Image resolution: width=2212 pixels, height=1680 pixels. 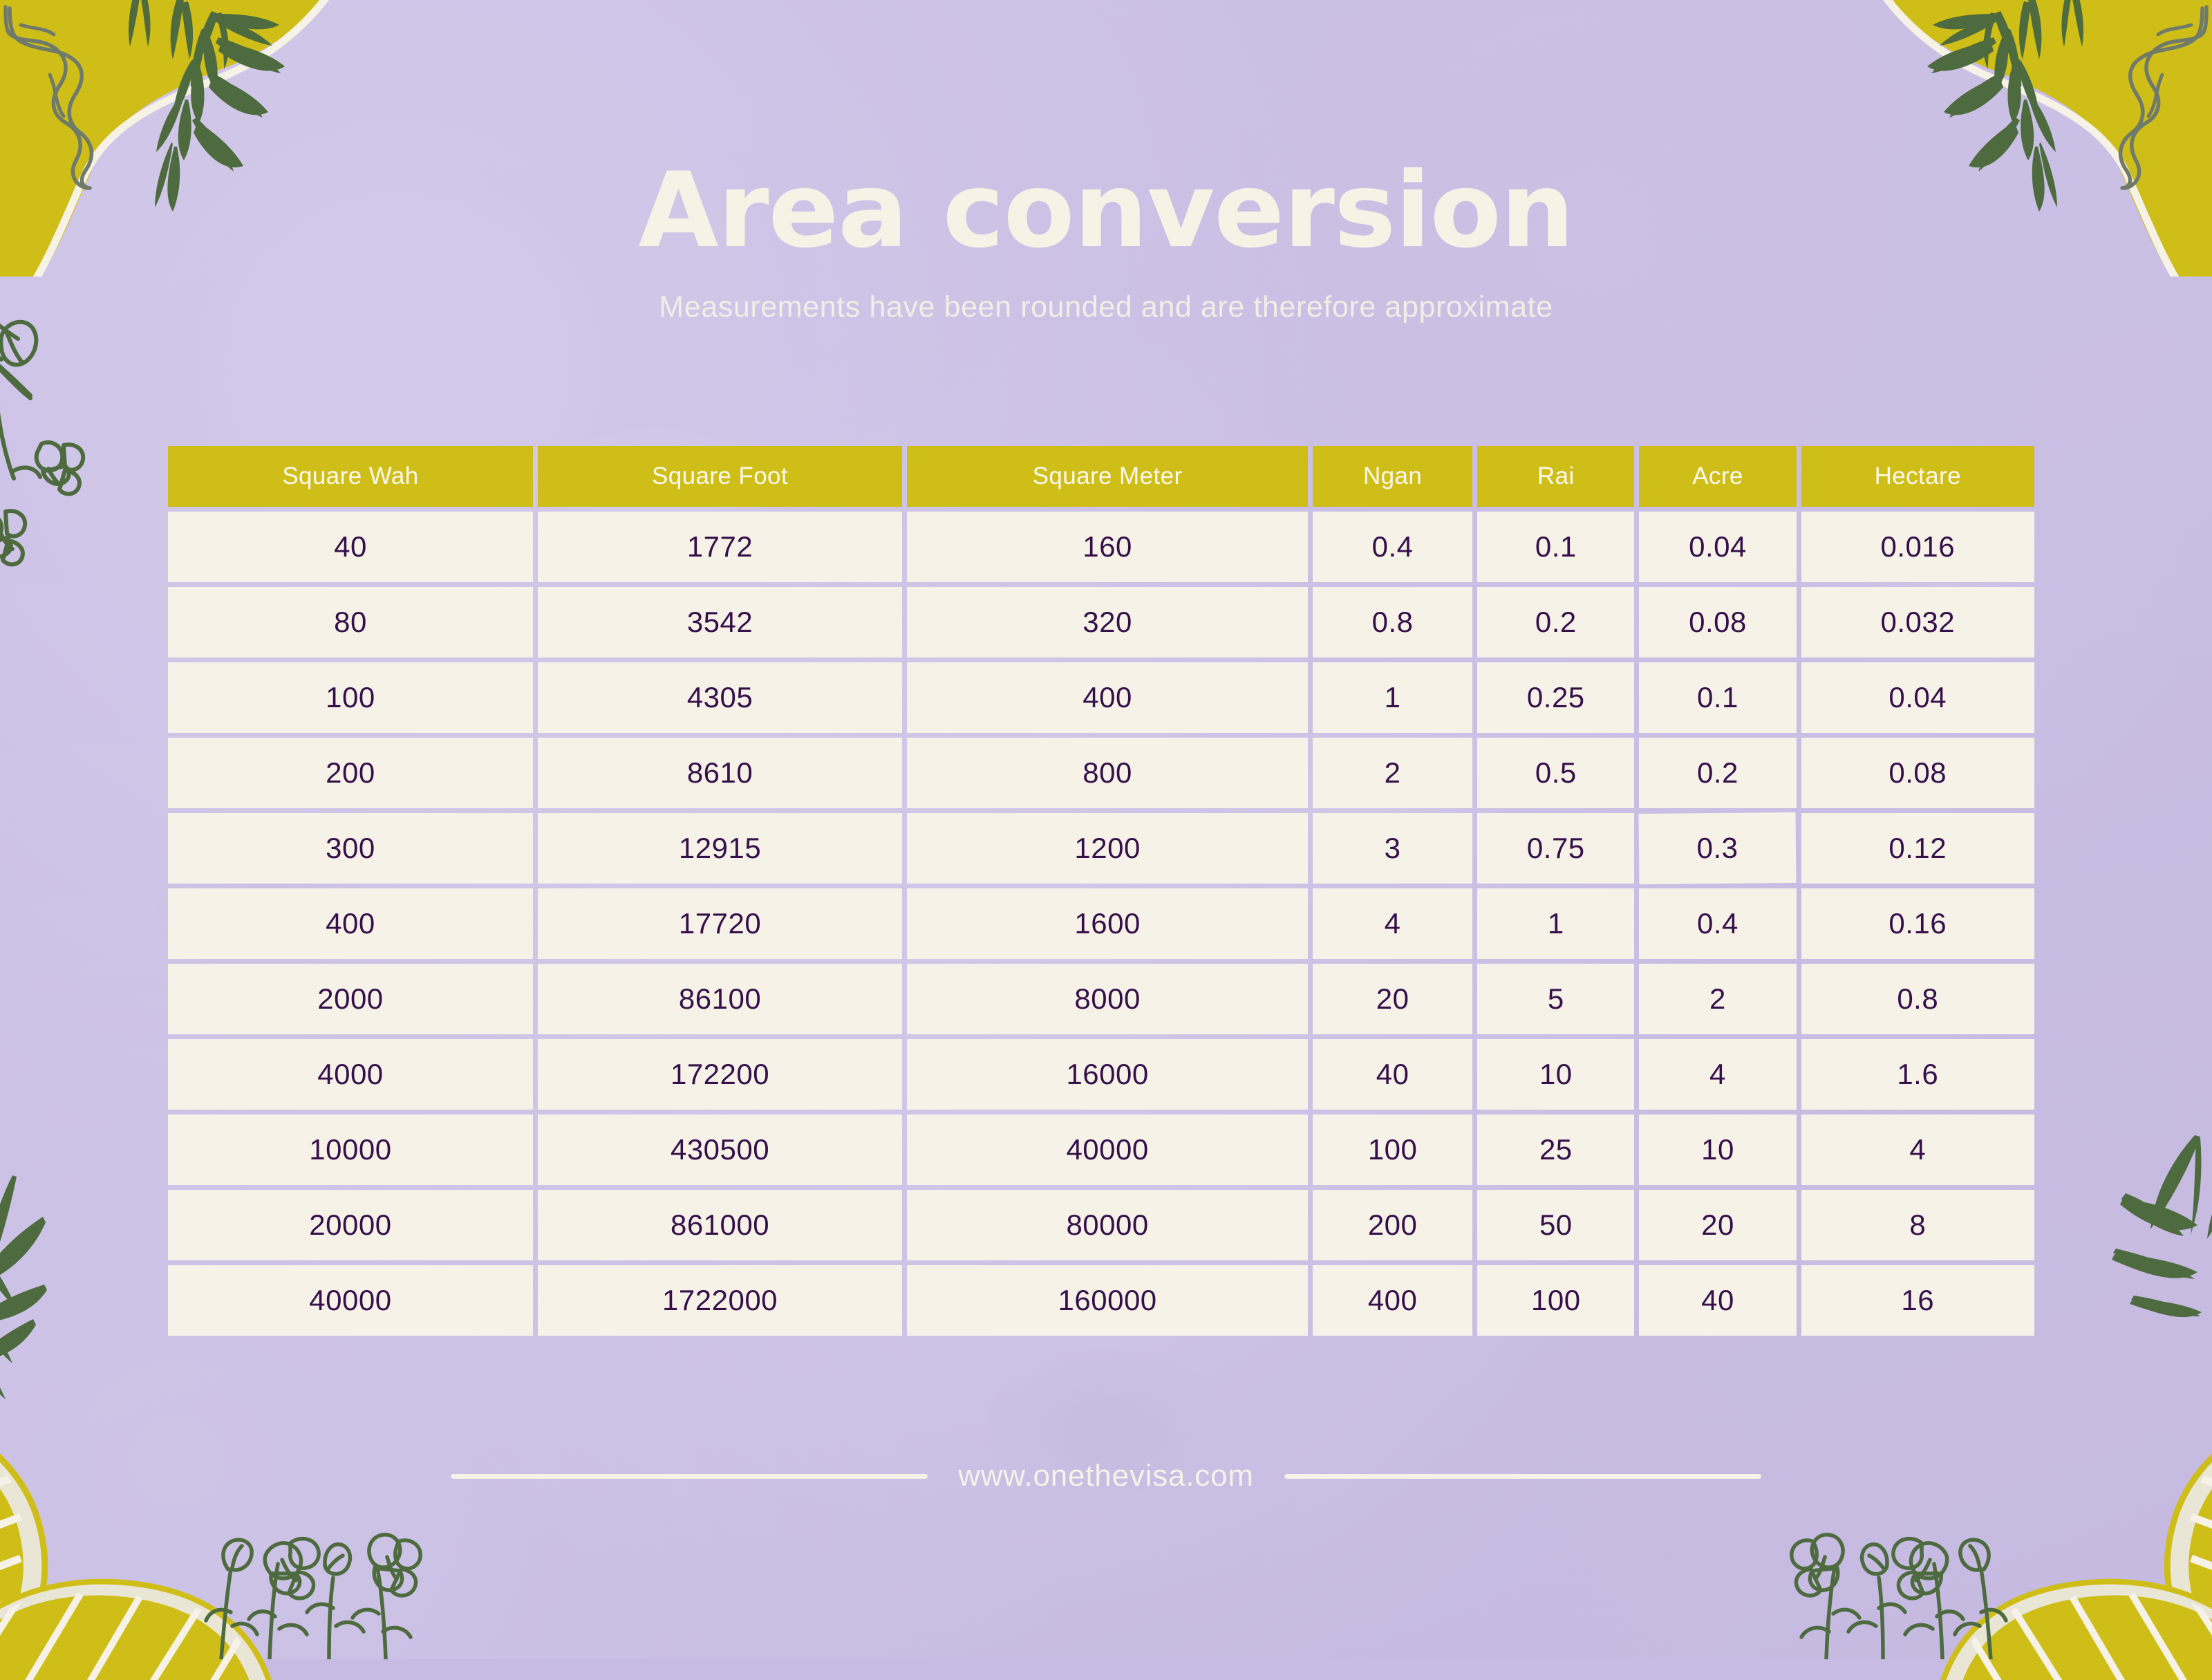 What do you see at coordinates (1107, 848) in the screenshot?
I see `table-cell: 1200` at bounding box center [1107, 848].